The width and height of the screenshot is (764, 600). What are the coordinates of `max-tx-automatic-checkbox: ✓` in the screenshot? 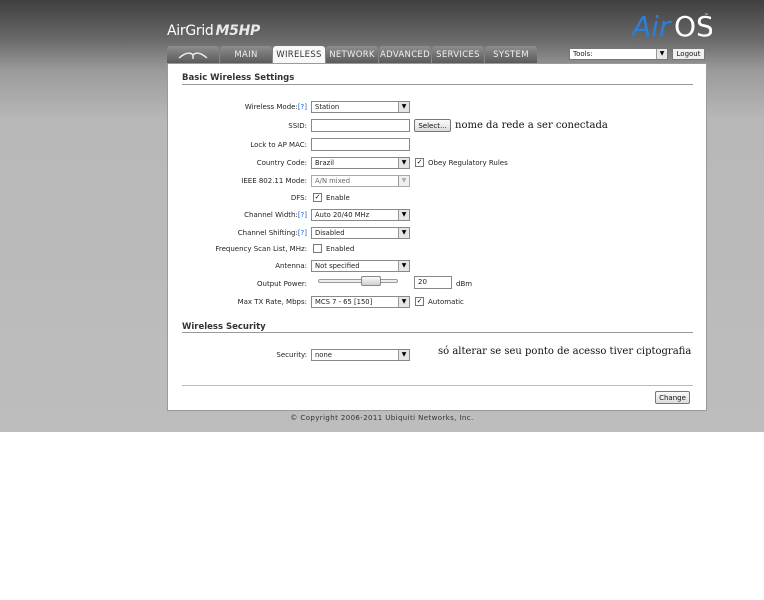 It's located at (419, 301).